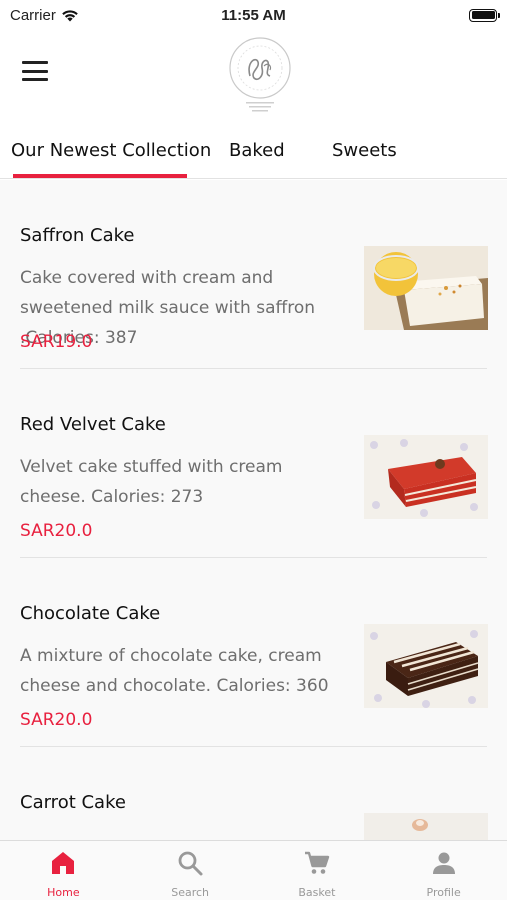 The width and height of the screenshot is (507, 900). Describe the element at coordinates (253, 15) in the screenshot. I see `status-bar: Carrier 11:55 AM` at that location.